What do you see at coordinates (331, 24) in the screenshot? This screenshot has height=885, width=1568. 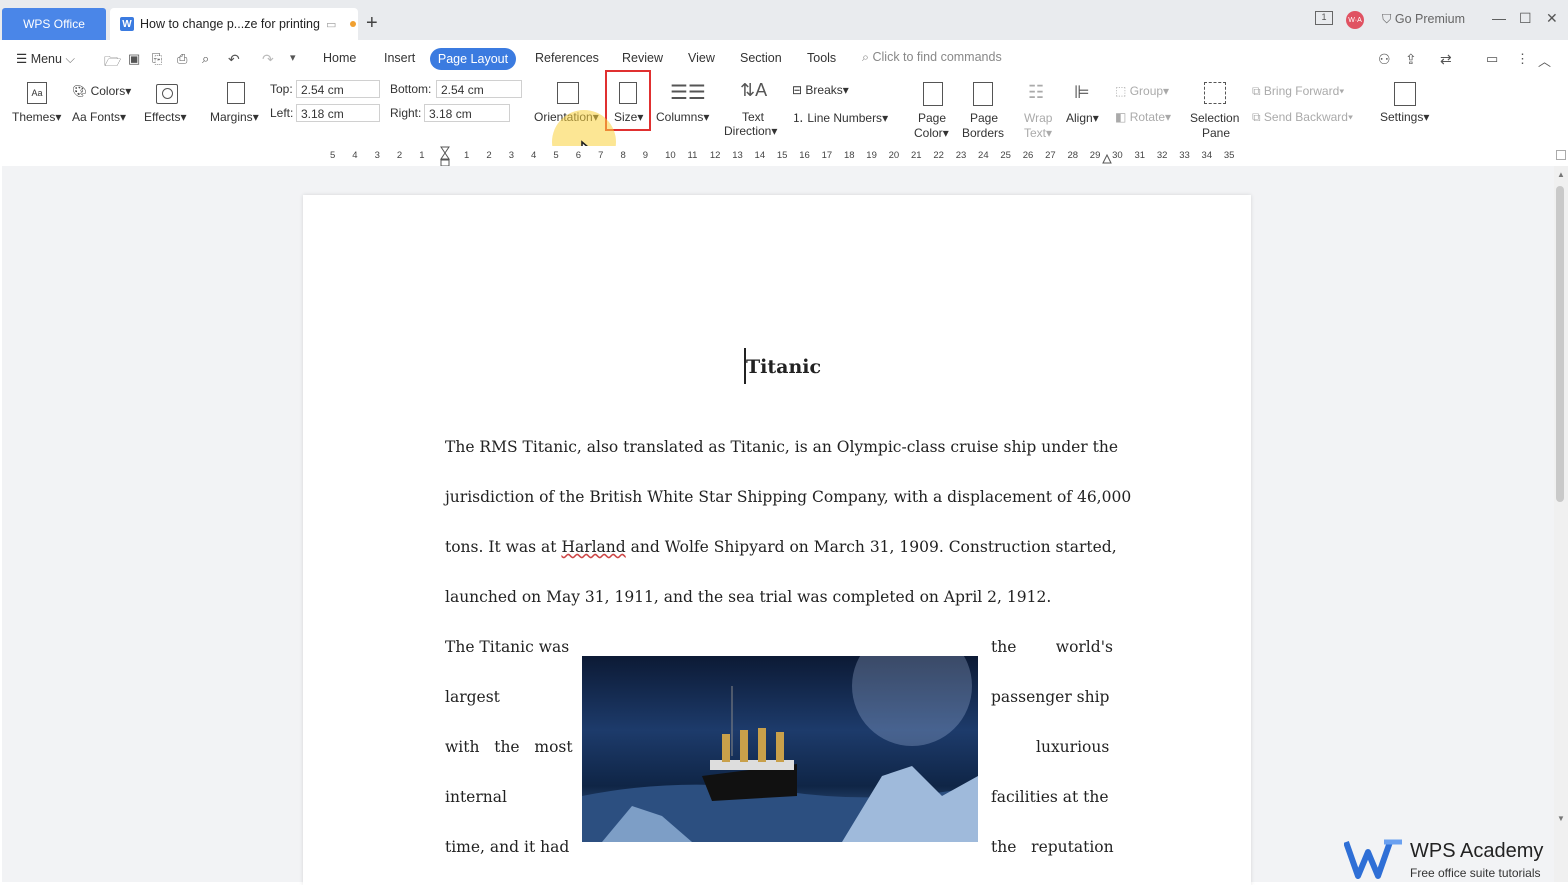 I see `monitor-icon: ▭` at bounding box center [331, 24].